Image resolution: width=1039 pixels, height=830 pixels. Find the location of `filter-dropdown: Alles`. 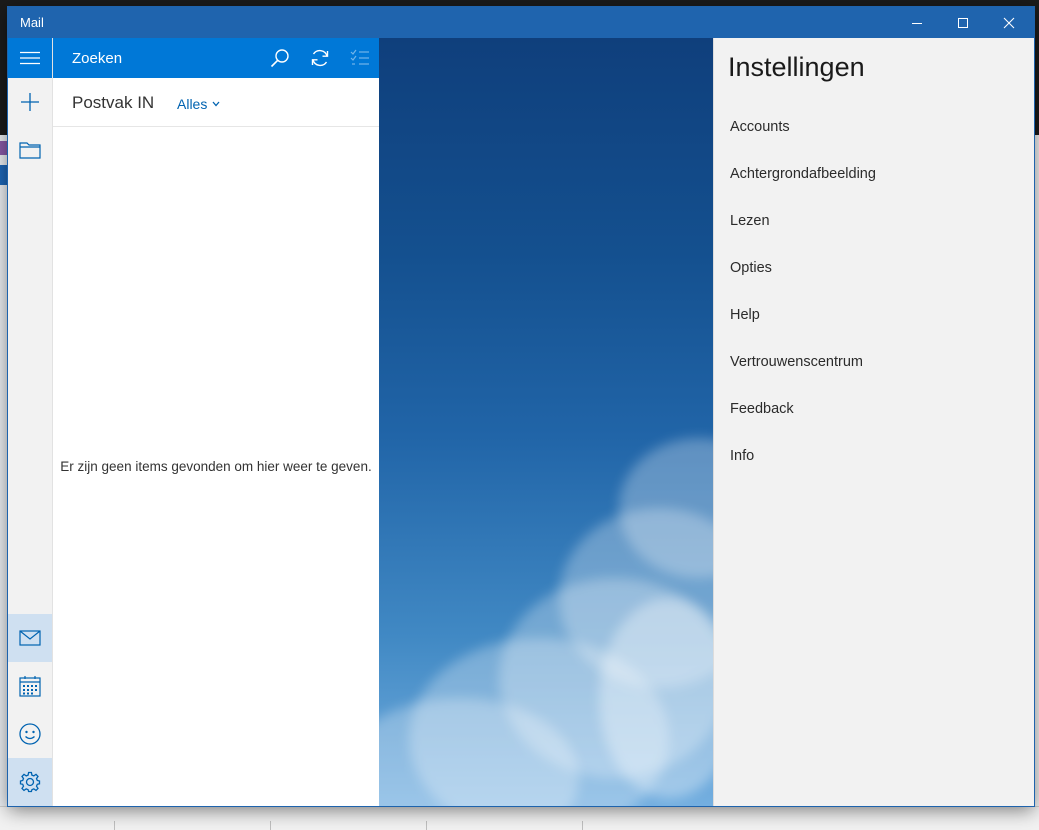

filter-dropdown: Alles is located at coordinates (198, 104).